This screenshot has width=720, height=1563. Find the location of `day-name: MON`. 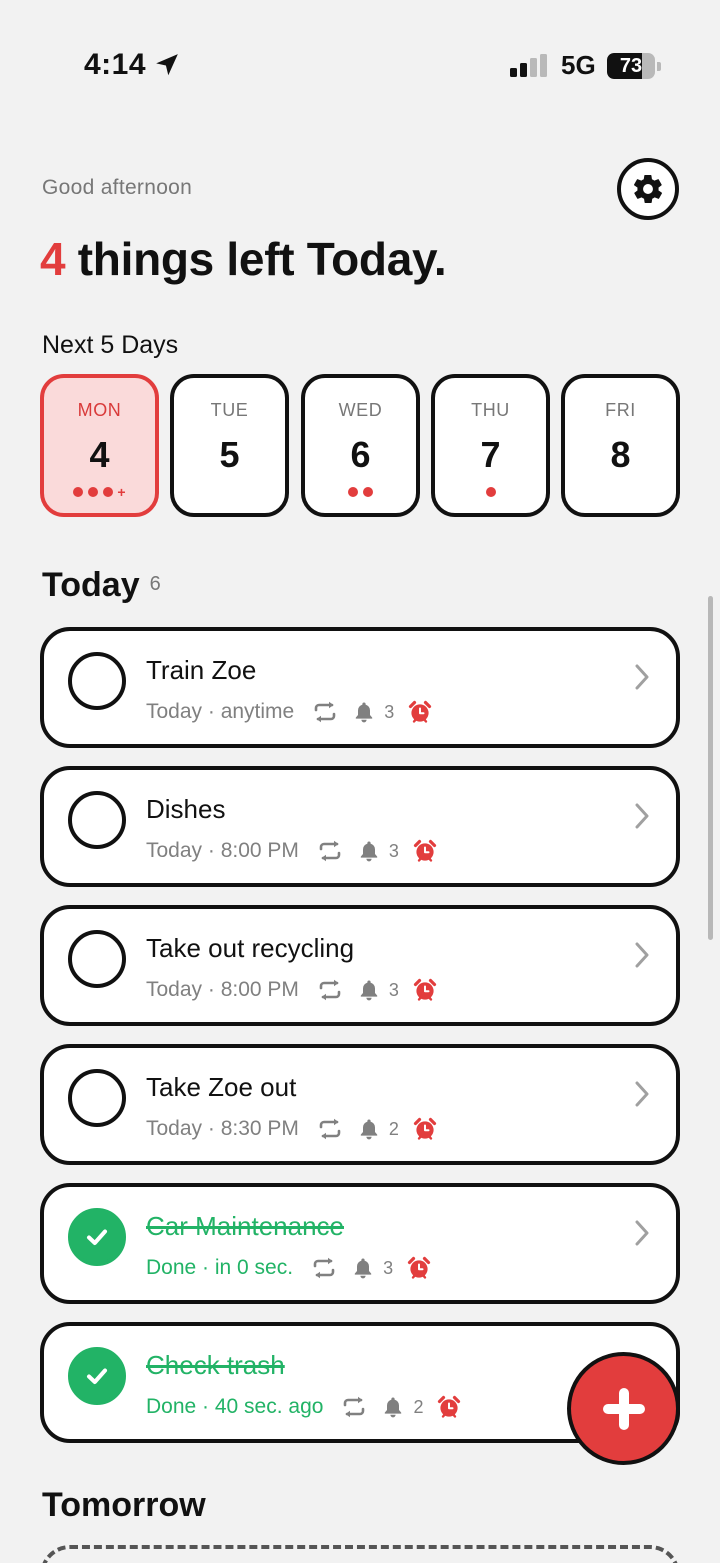

day-name: MON is located at coordinates (99, 410).